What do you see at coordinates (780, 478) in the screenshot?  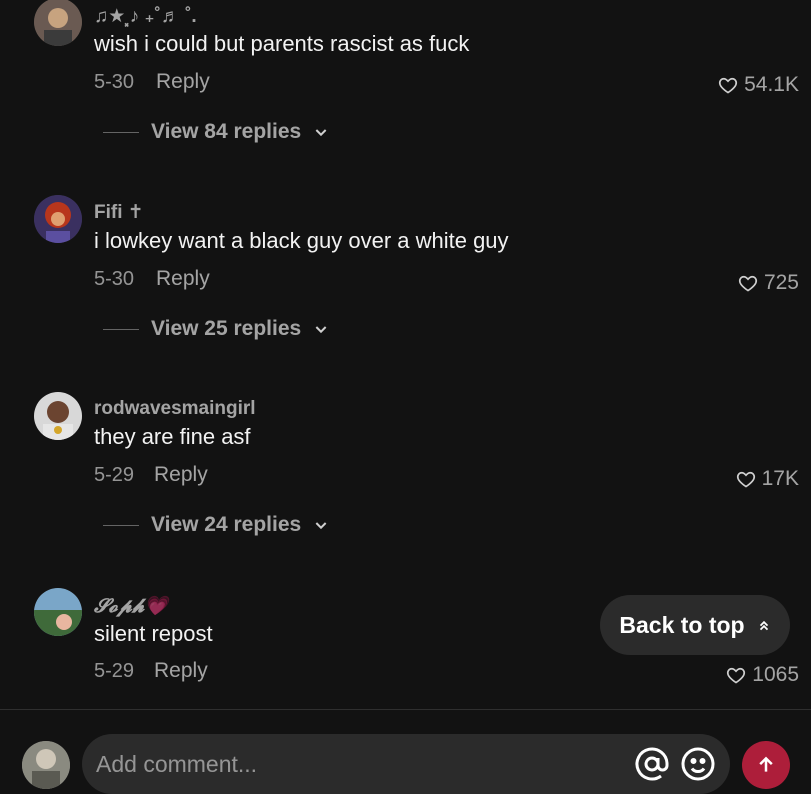 I see `like-count: 17K` at bounding box center [780, 478].